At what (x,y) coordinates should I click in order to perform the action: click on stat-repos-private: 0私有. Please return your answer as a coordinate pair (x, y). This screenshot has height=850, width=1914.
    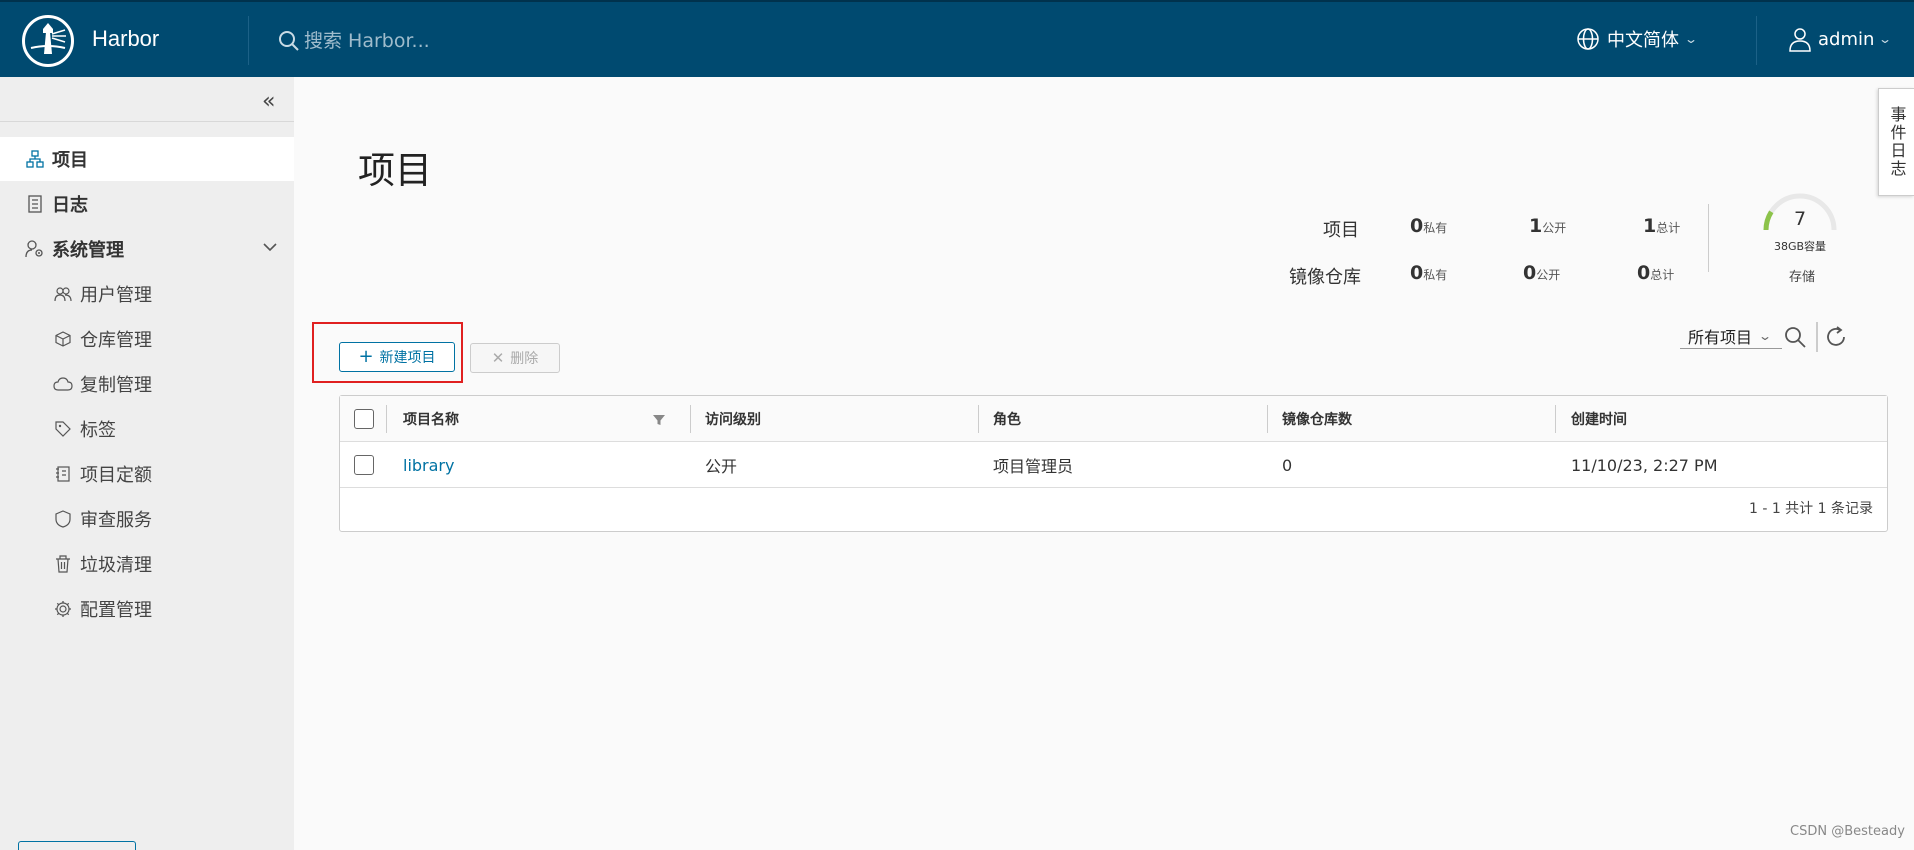
    Looking at the image, I should click on (1429, 273).